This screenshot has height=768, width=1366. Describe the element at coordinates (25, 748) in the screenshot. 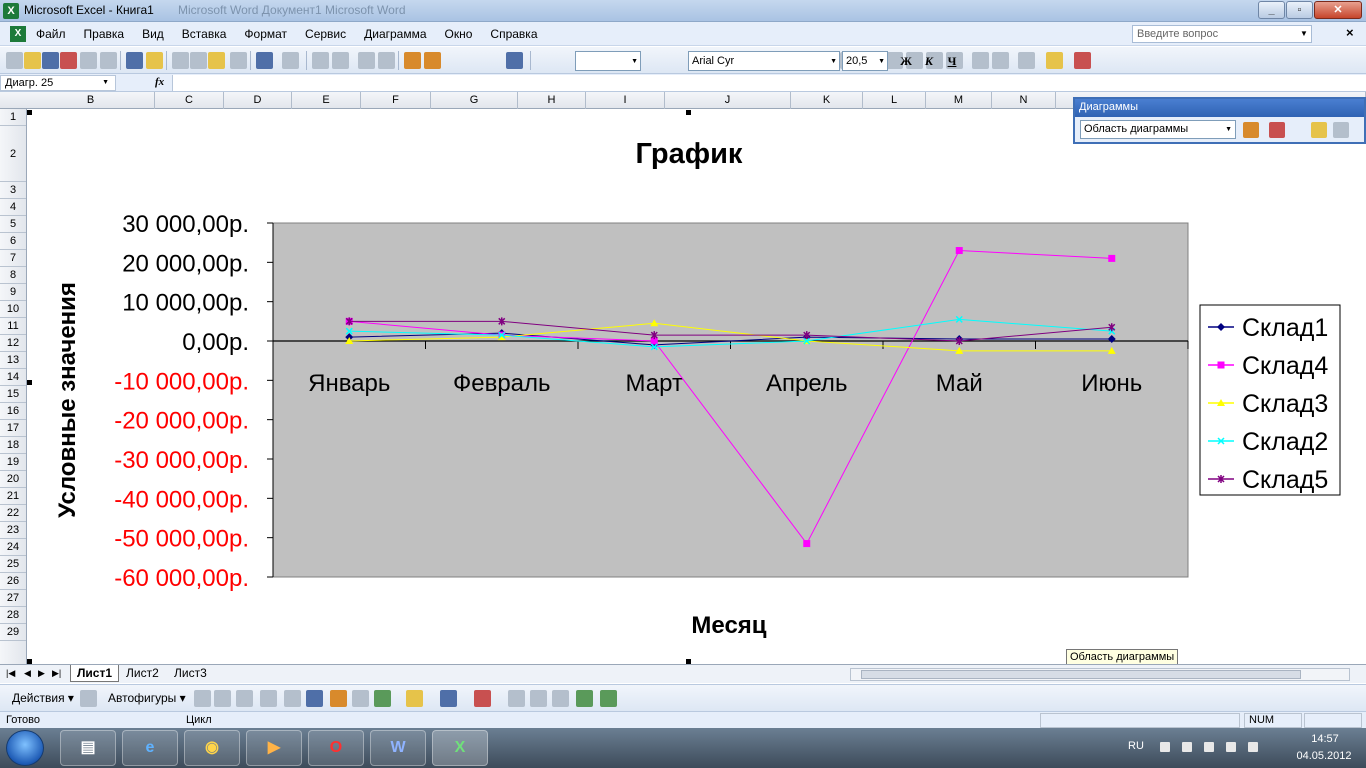

I see `start-button` at that location.